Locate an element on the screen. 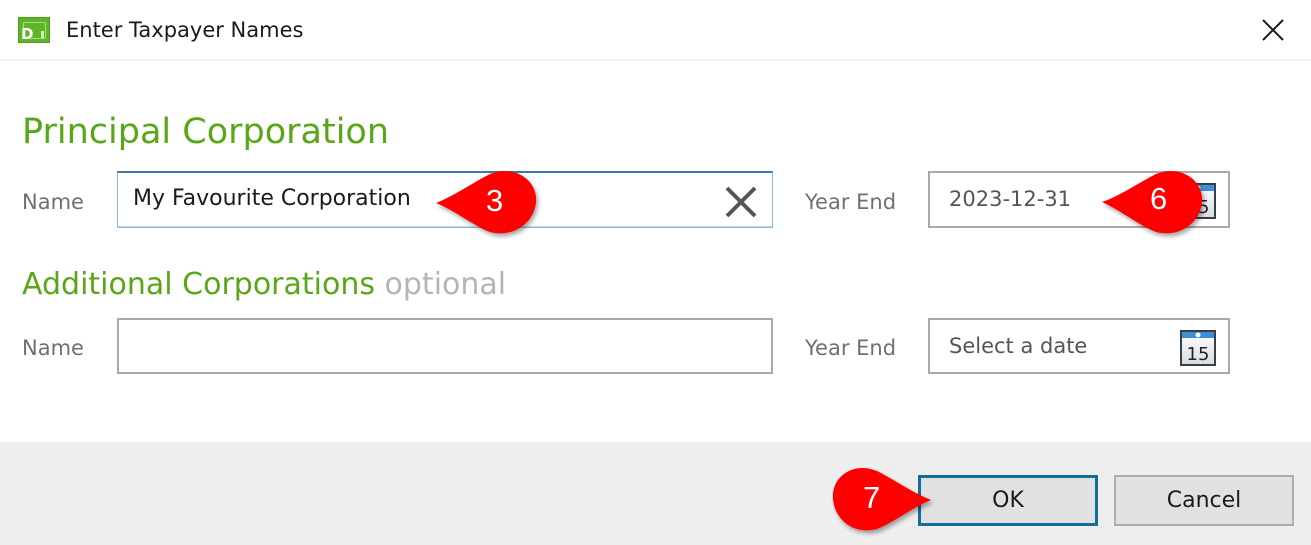 This screenshot has width=1311, height=545. optional-label: optional is located at coordinates (445, 284).